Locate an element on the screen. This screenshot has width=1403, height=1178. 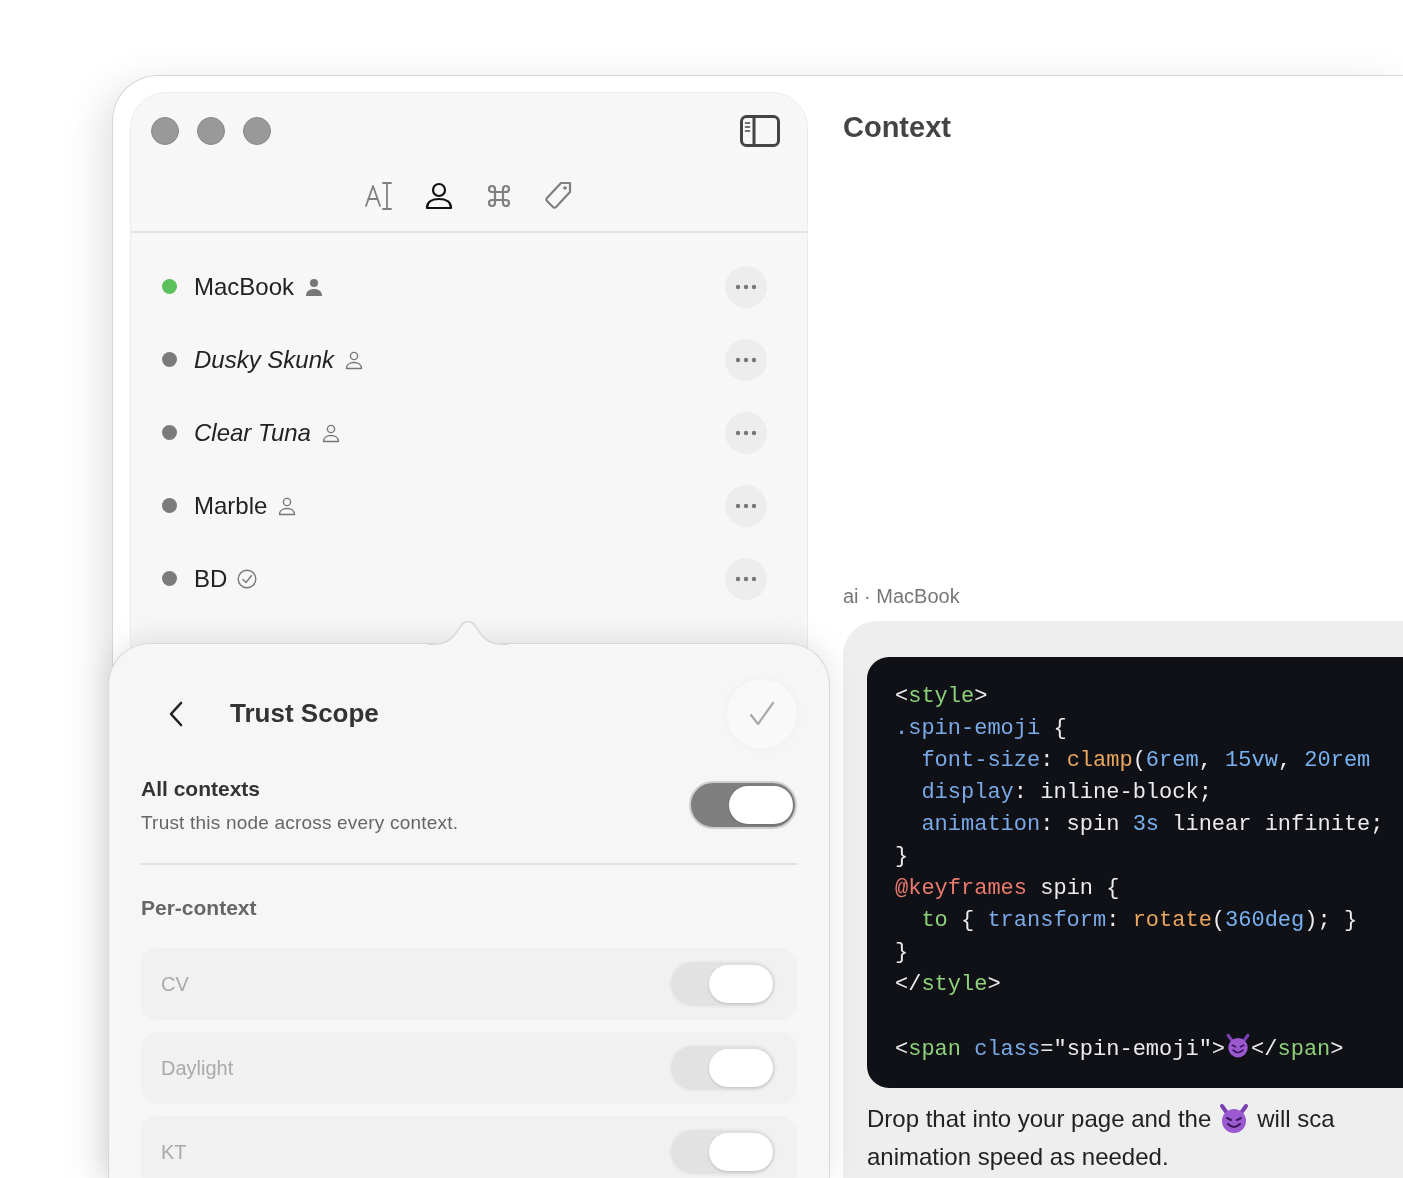
code-line: @keyframes spin { is located at coordinates (1008, 888).